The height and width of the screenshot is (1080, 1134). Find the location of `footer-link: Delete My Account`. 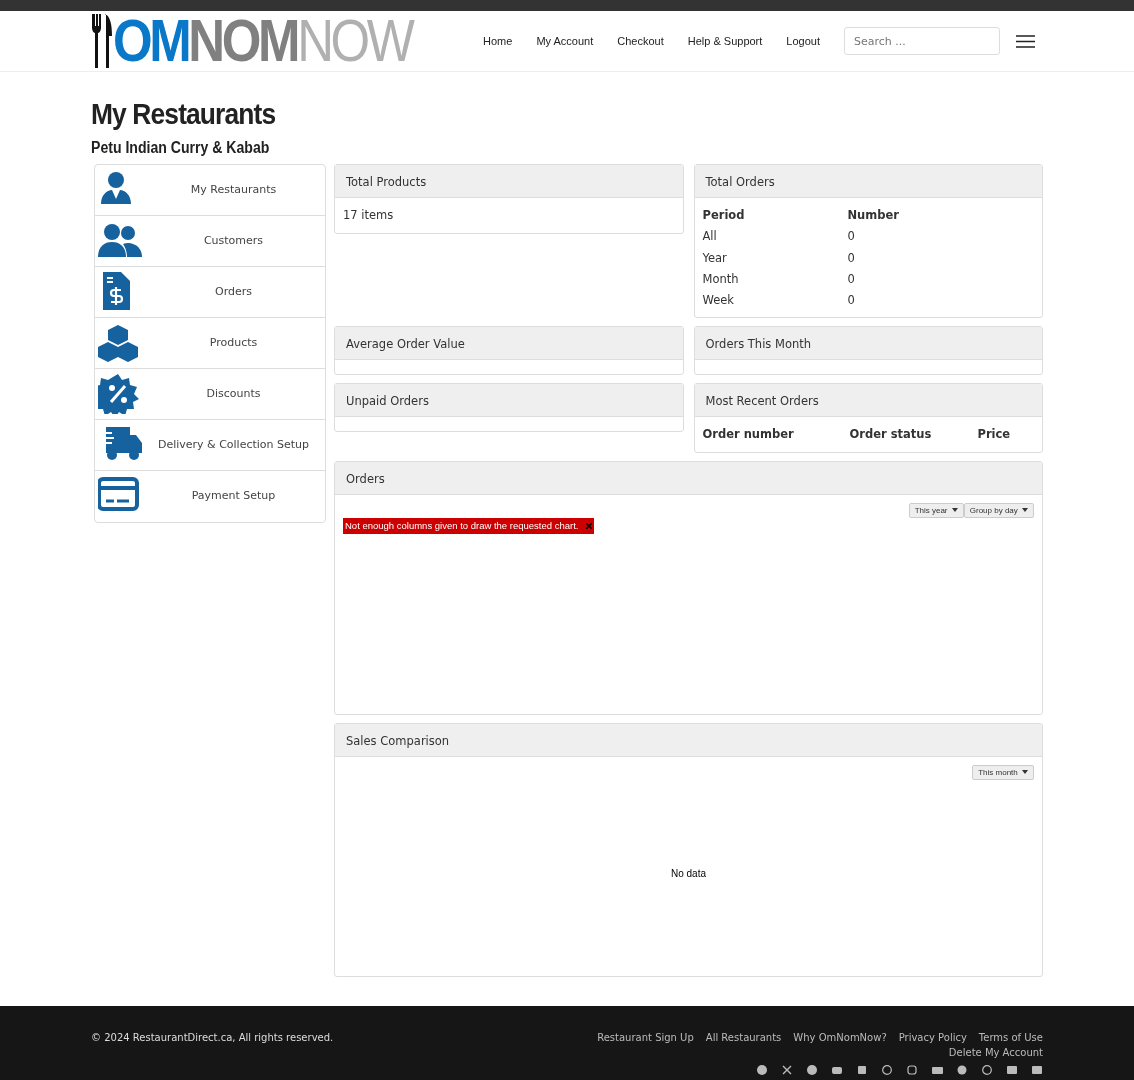

footer-link: Delete My Account is located at coordinates (995, 1052).